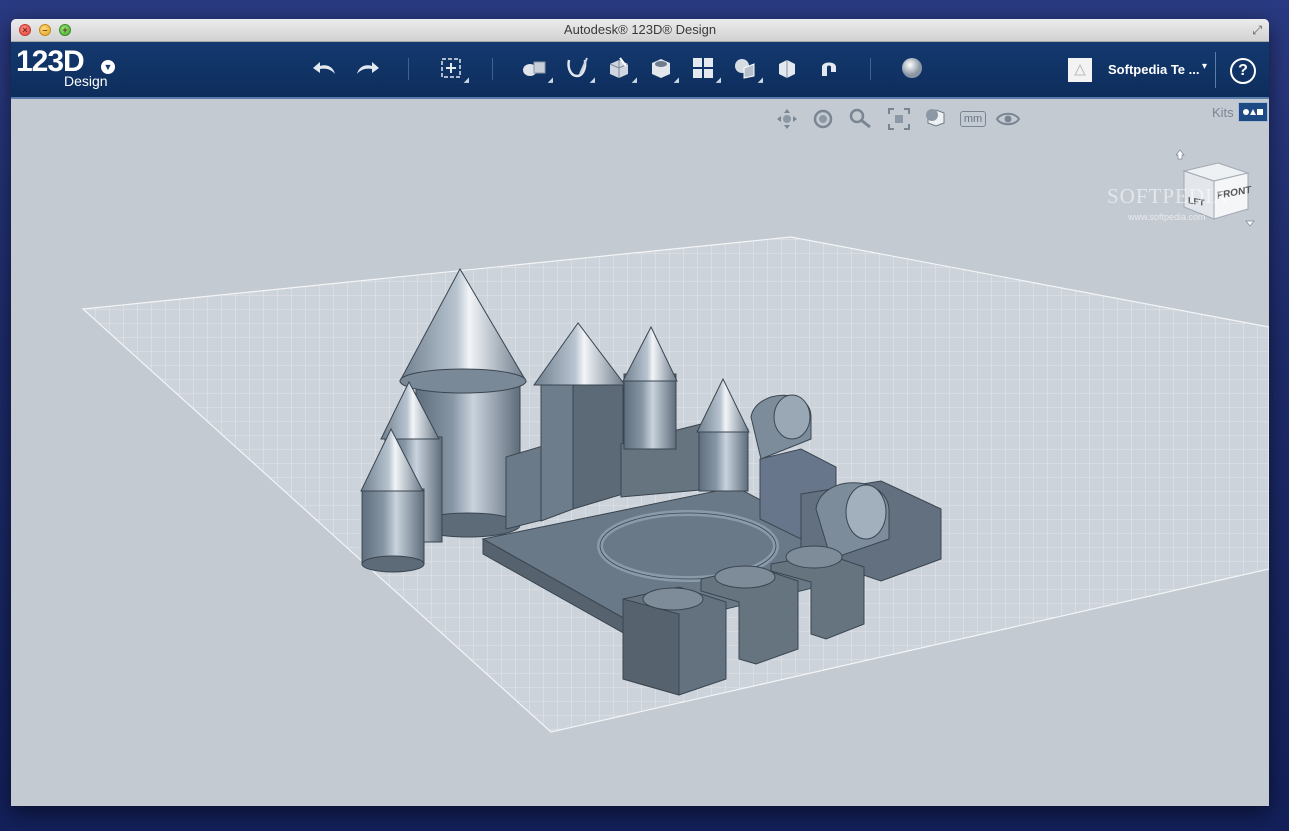 This screenshot has width=1289, height=831. I want to click on combine-button, so click(787, 68).